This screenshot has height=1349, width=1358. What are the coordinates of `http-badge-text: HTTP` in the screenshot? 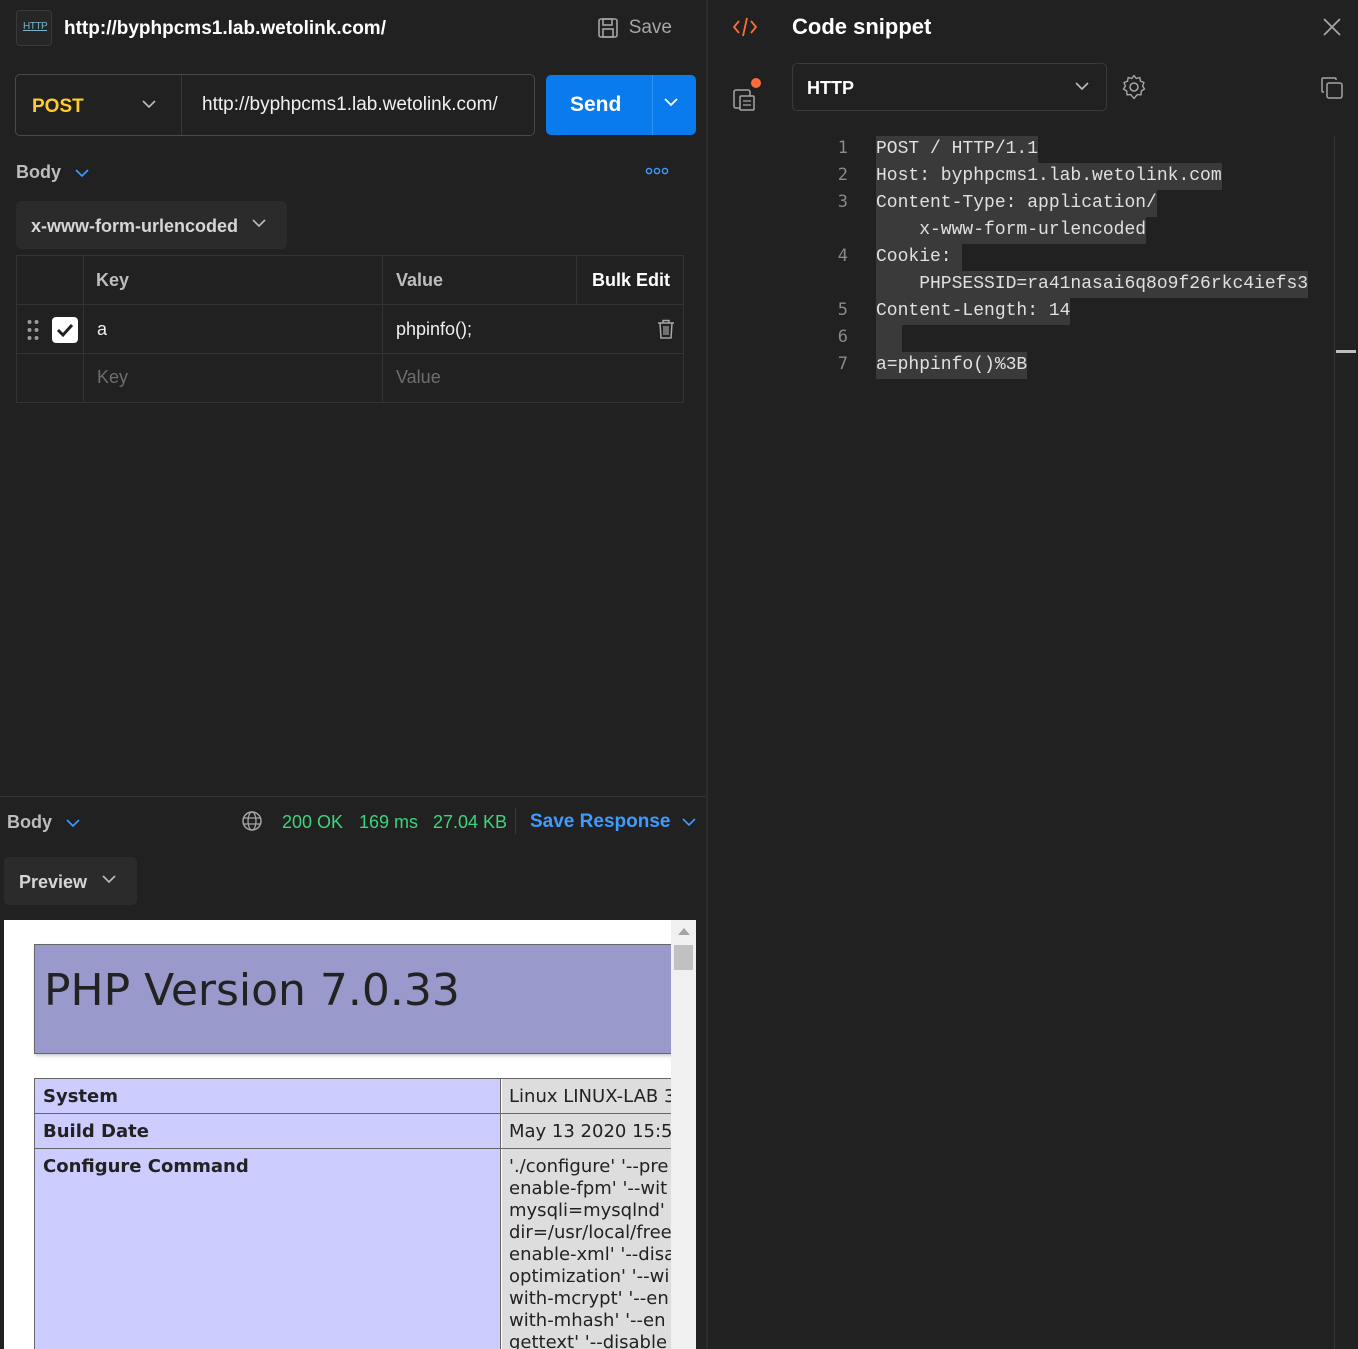 It's located at (35, 26).